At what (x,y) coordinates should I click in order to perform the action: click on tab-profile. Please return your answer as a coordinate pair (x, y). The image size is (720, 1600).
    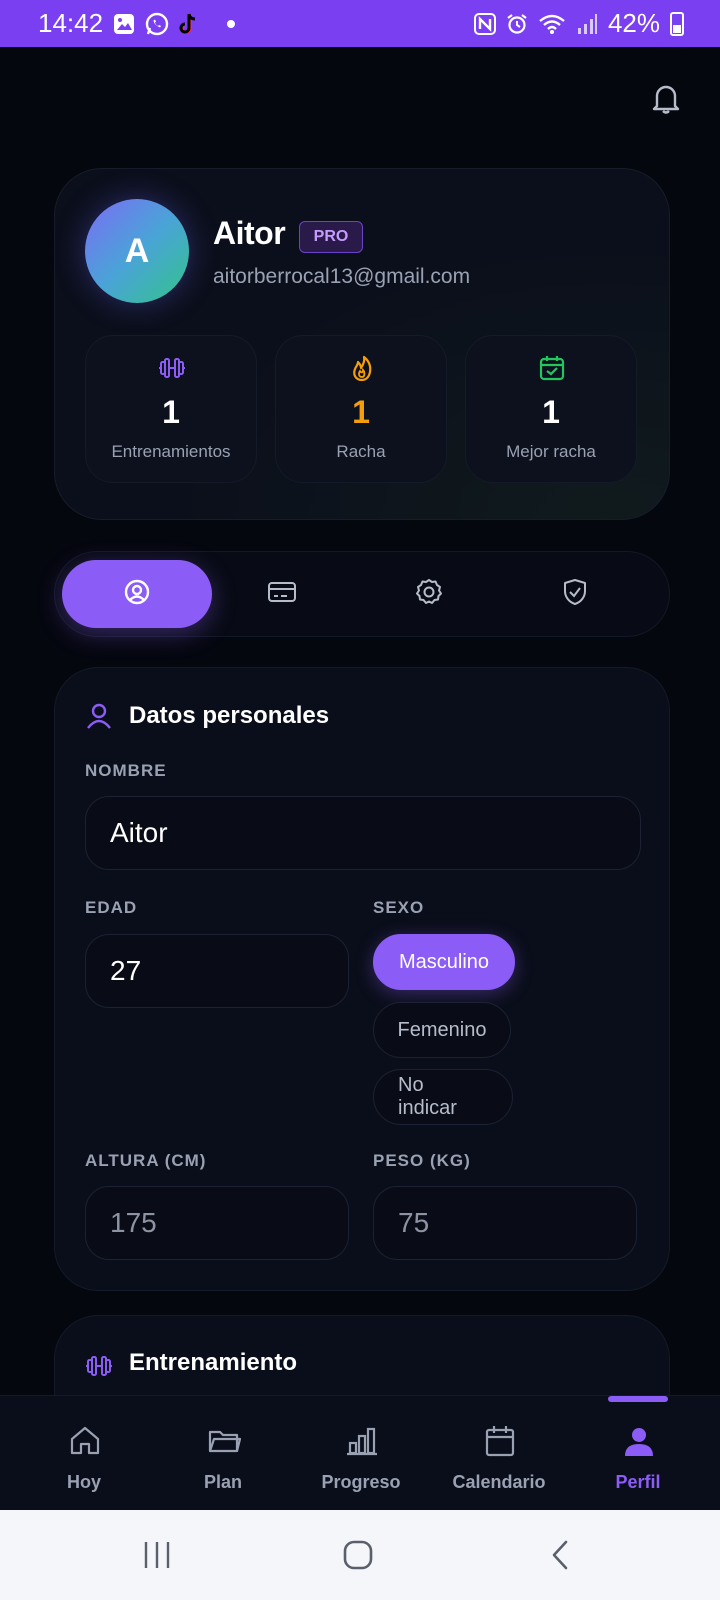
    Looking at the image, I should click on (137, 594).